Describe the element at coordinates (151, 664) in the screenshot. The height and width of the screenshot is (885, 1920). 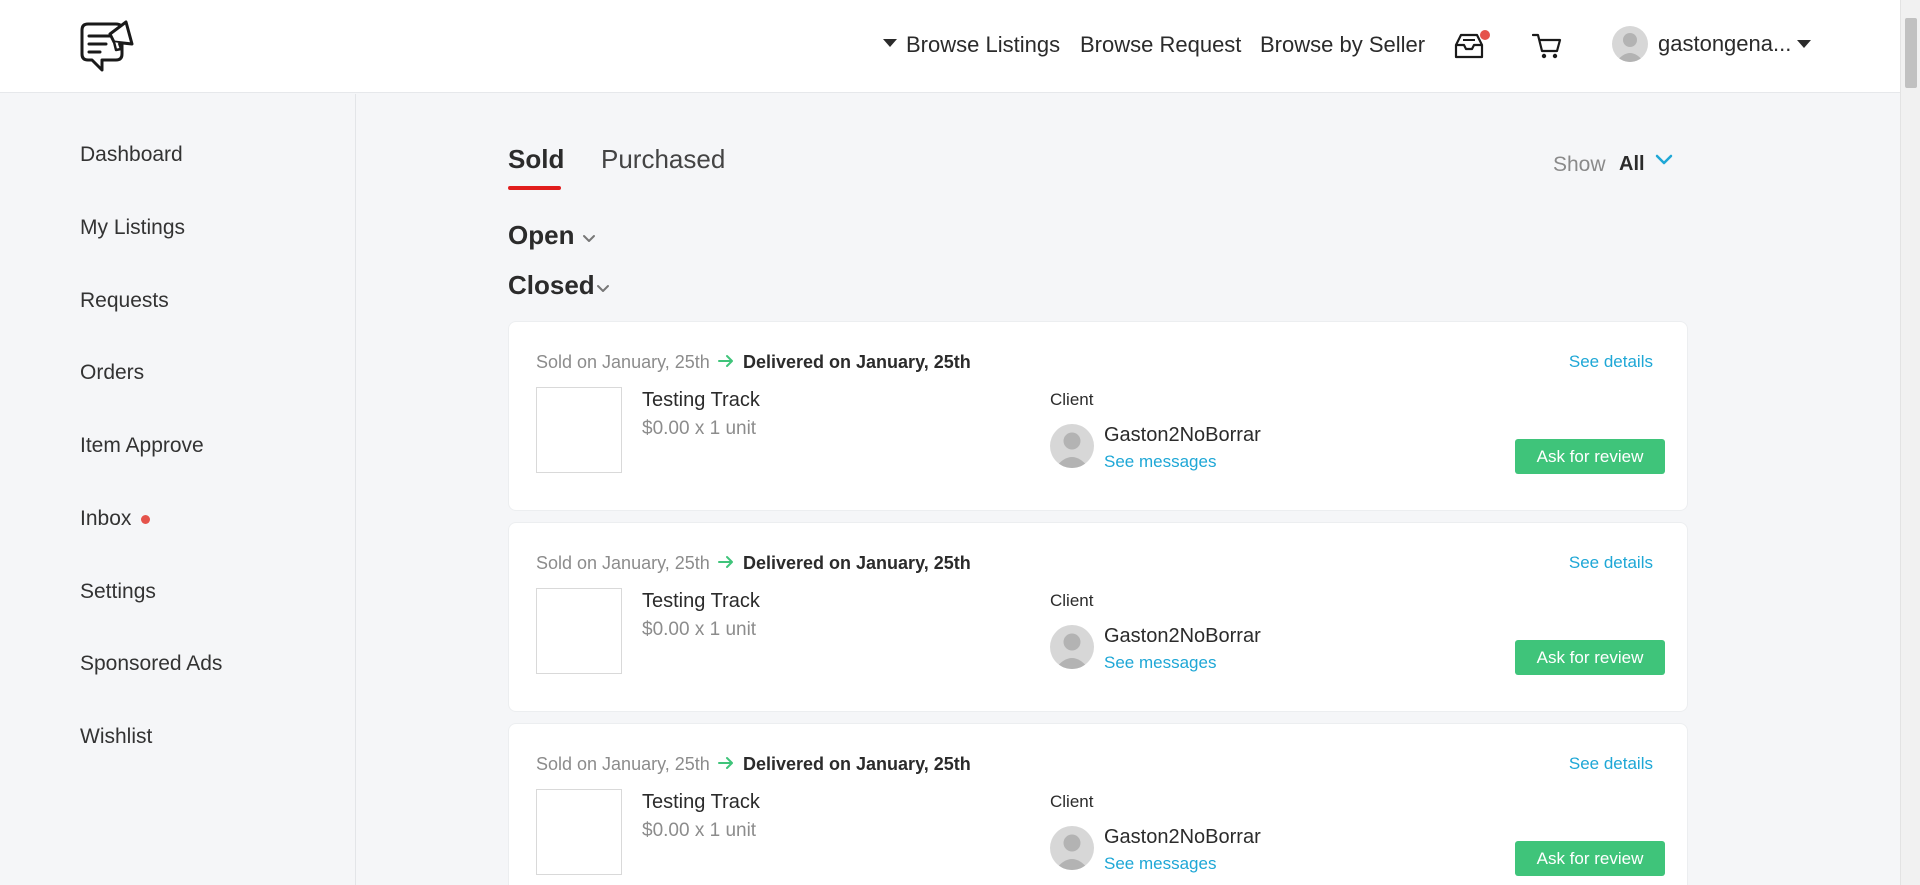
I see `sidebar-item-sponsored-ads: Sponsored Ads` at that location.